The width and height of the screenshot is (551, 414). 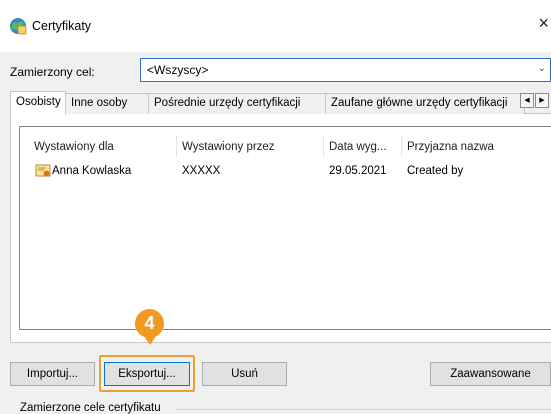 I want to click on column-header-issued-to: Wystawiony dla, so click(x=74, y=147).